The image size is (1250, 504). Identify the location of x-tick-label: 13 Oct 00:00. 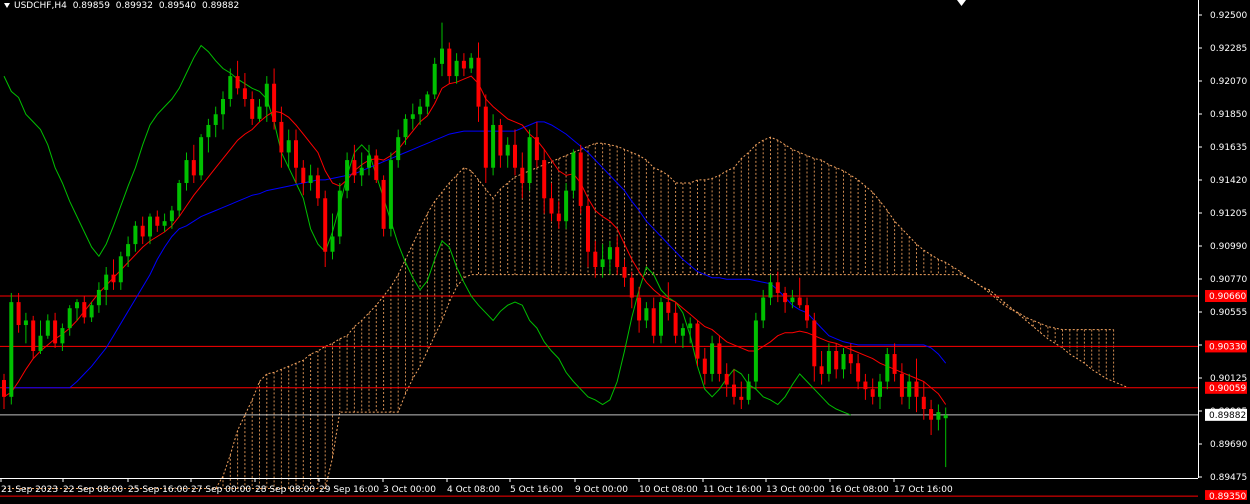
(795, 490).